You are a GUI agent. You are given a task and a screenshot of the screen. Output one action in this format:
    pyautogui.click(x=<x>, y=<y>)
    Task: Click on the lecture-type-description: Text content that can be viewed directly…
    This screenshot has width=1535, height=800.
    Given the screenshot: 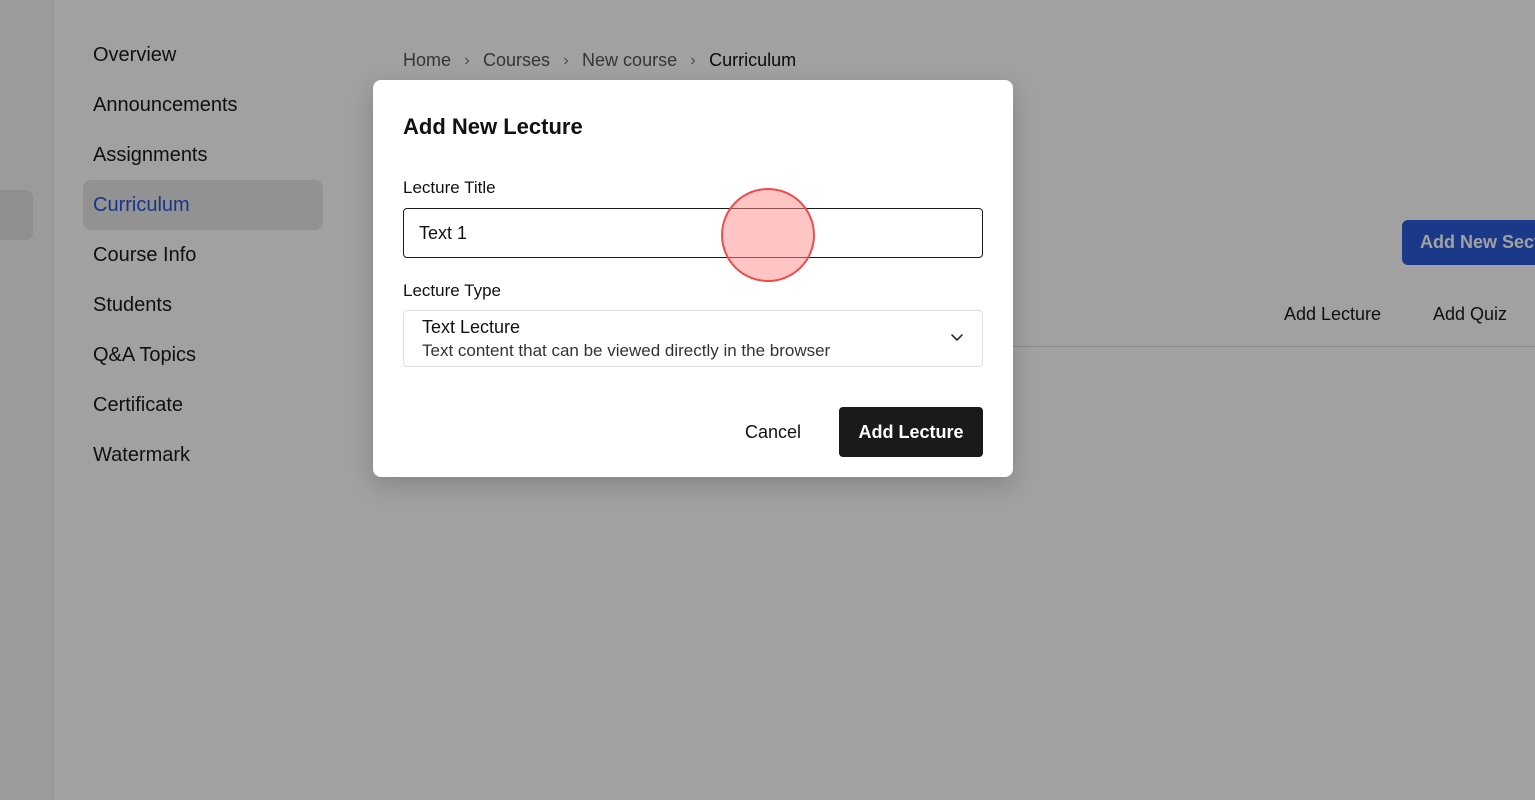 What is the action you would take?
    pyautogui.click(x=626, y=350)
    